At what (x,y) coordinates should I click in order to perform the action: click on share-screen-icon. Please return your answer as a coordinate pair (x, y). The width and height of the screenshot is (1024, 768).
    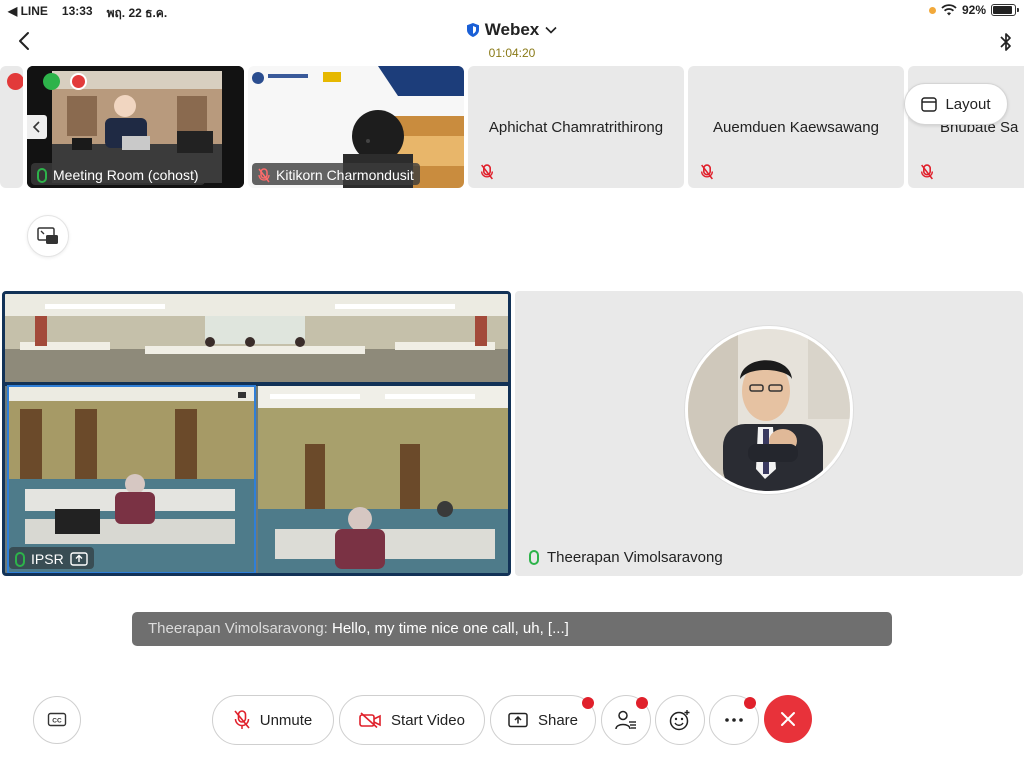
    Looking at the image, I should click on (518, 720).